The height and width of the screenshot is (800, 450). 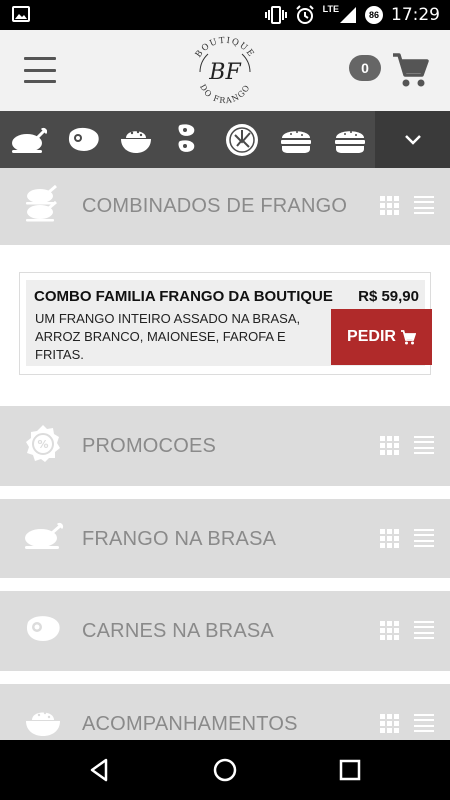 I want to click on system-navigation-bar, so click(x=225, y=770).